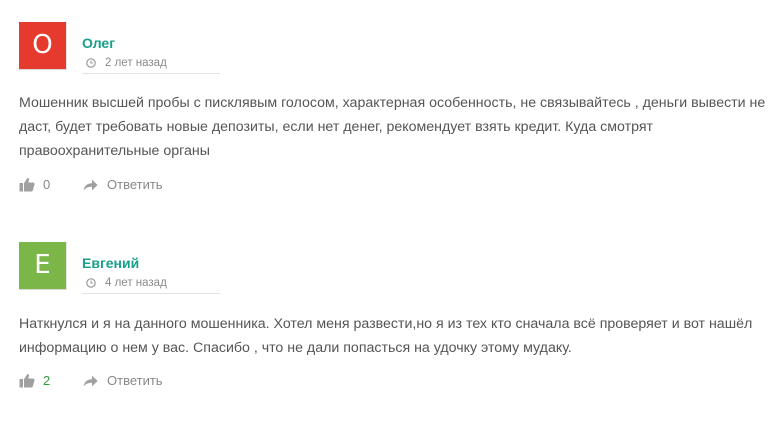  I want to click on comment-author: Евгений, so click(110, 263).